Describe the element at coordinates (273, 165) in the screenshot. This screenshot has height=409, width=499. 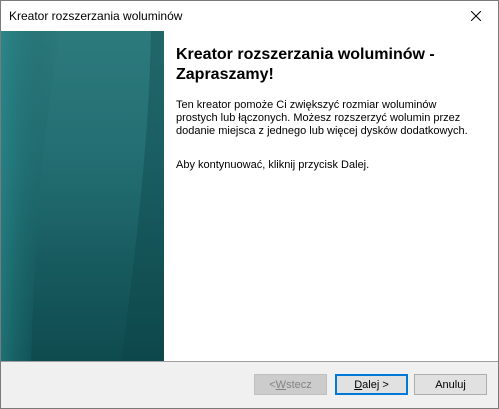
I see `instruction-text: Aby kontynuować, kliknij przycisk Dalej.` at that location.